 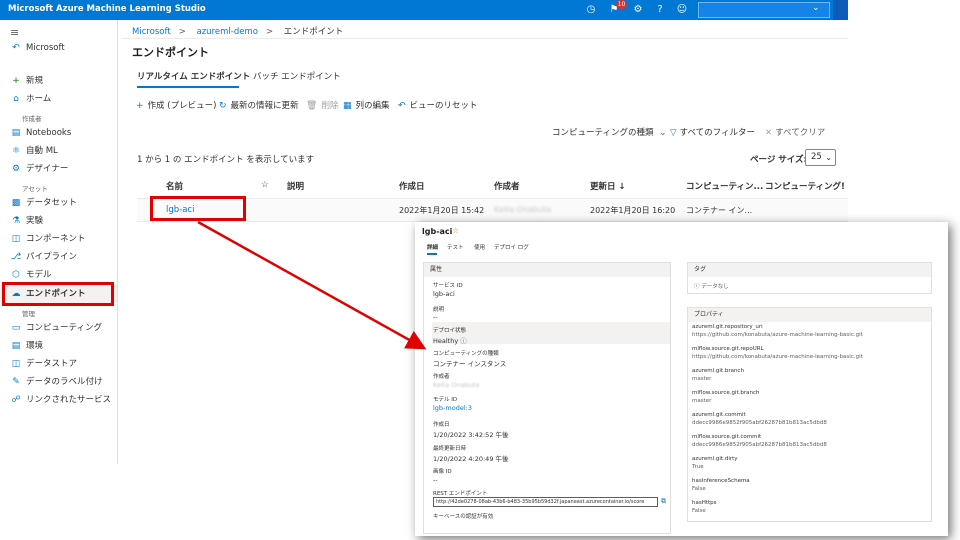 I want to click on breadcrumb-item: Microsoft, so click(x=151, y=32).